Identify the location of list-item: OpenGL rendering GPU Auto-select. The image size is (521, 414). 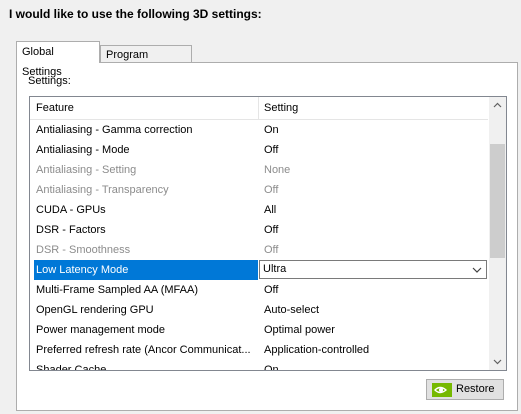
(259, 310).